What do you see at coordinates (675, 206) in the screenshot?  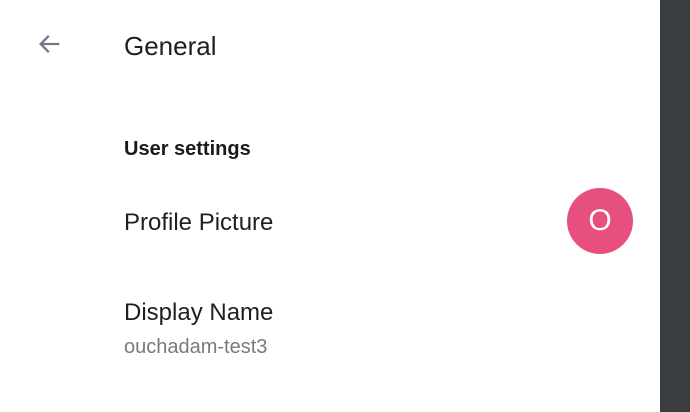 I see `side-strip` at bounding box center [675, 206].